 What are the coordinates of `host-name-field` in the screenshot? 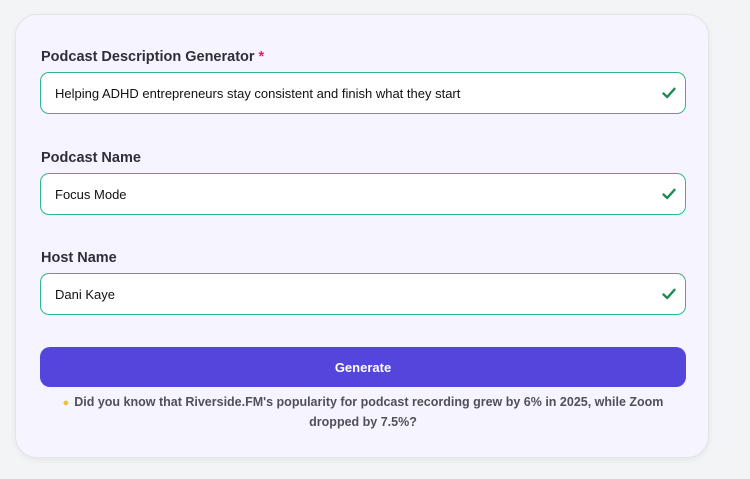 It's located at (363, 294).